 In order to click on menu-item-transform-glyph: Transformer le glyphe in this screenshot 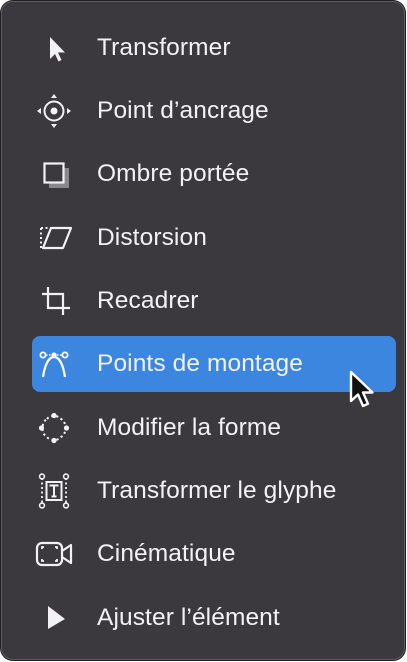, I will do `click(214, 491)`.